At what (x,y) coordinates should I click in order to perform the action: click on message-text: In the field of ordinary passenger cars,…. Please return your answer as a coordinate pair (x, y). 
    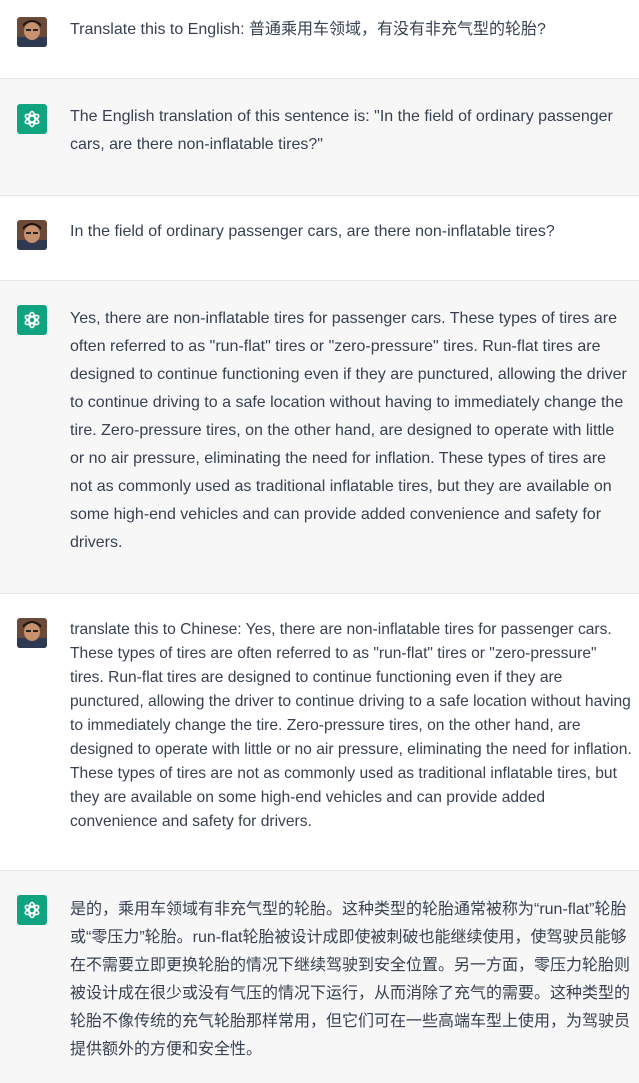
    Looking at the image, I should click on (312, 231).